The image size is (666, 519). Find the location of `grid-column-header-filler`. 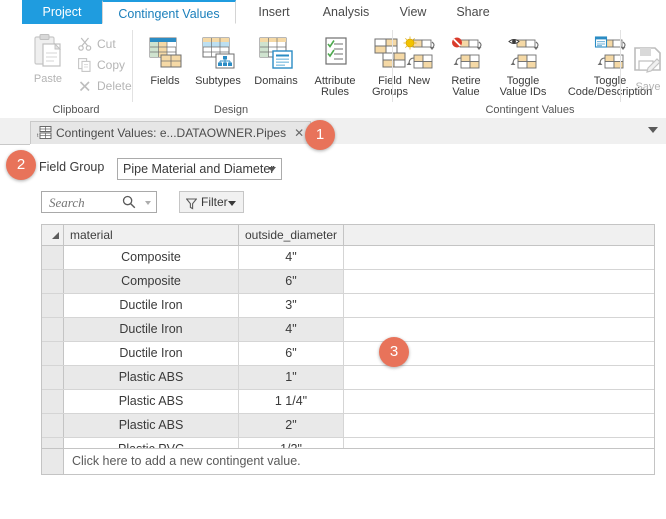

grid-column-header-filler is located at coordinates (499, 235).